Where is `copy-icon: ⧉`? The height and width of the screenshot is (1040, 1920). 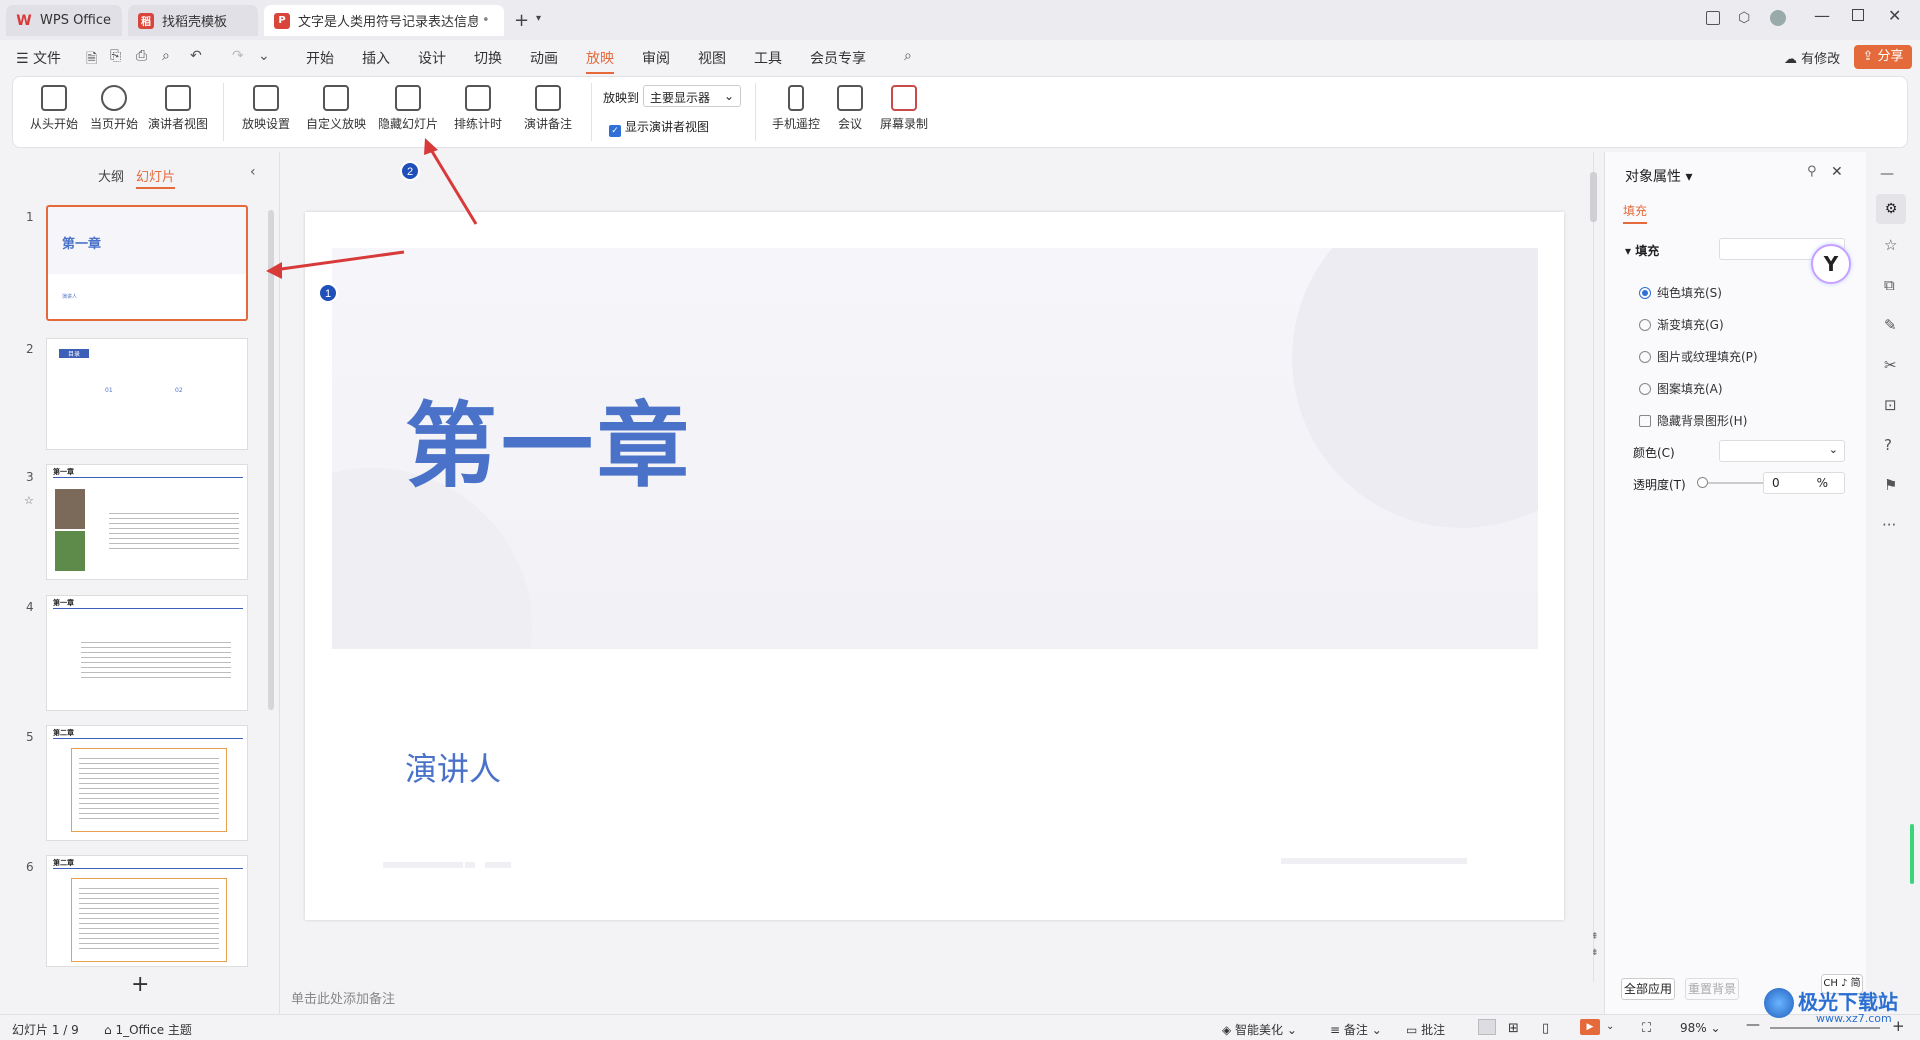 copy-icon: ⧉ is located at coordinates (1889, 285).